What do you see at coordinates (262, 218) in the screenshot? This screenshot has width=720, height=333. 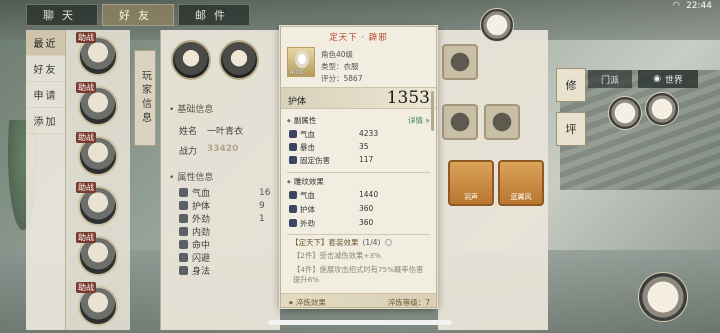 I see `attr-value: 1` at bounding box center [262, 218].